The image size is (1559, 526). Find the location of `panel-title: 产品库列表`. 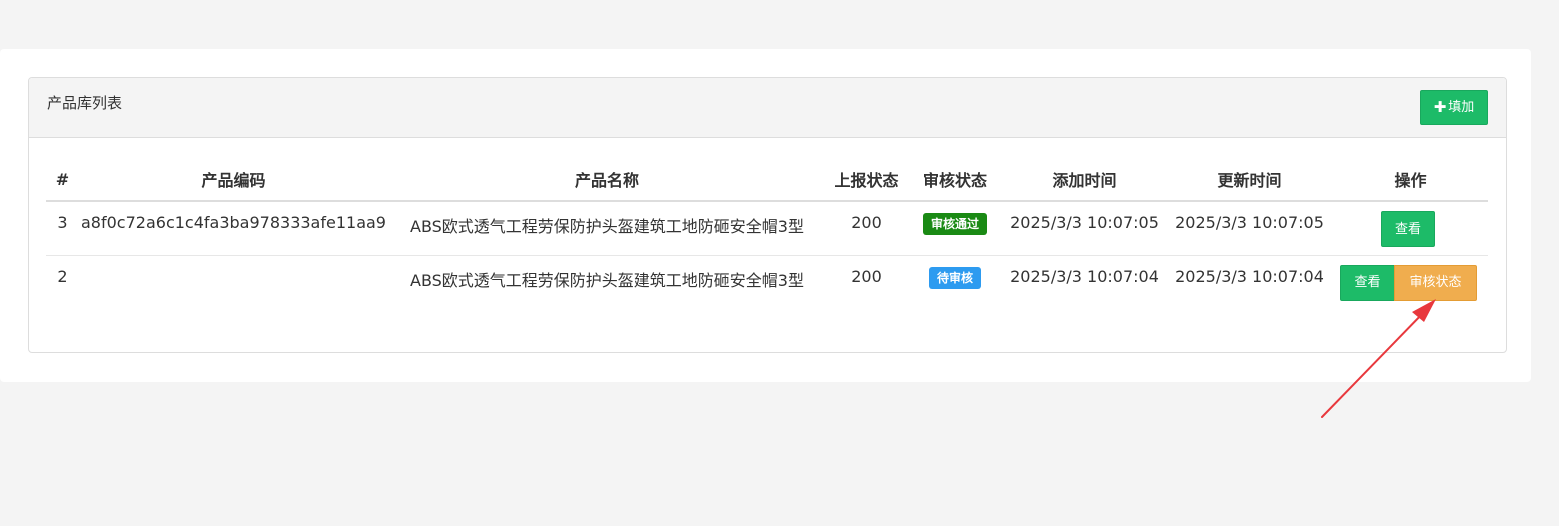

panel-title: 产品库列表 is located at coordinates (85, 103).